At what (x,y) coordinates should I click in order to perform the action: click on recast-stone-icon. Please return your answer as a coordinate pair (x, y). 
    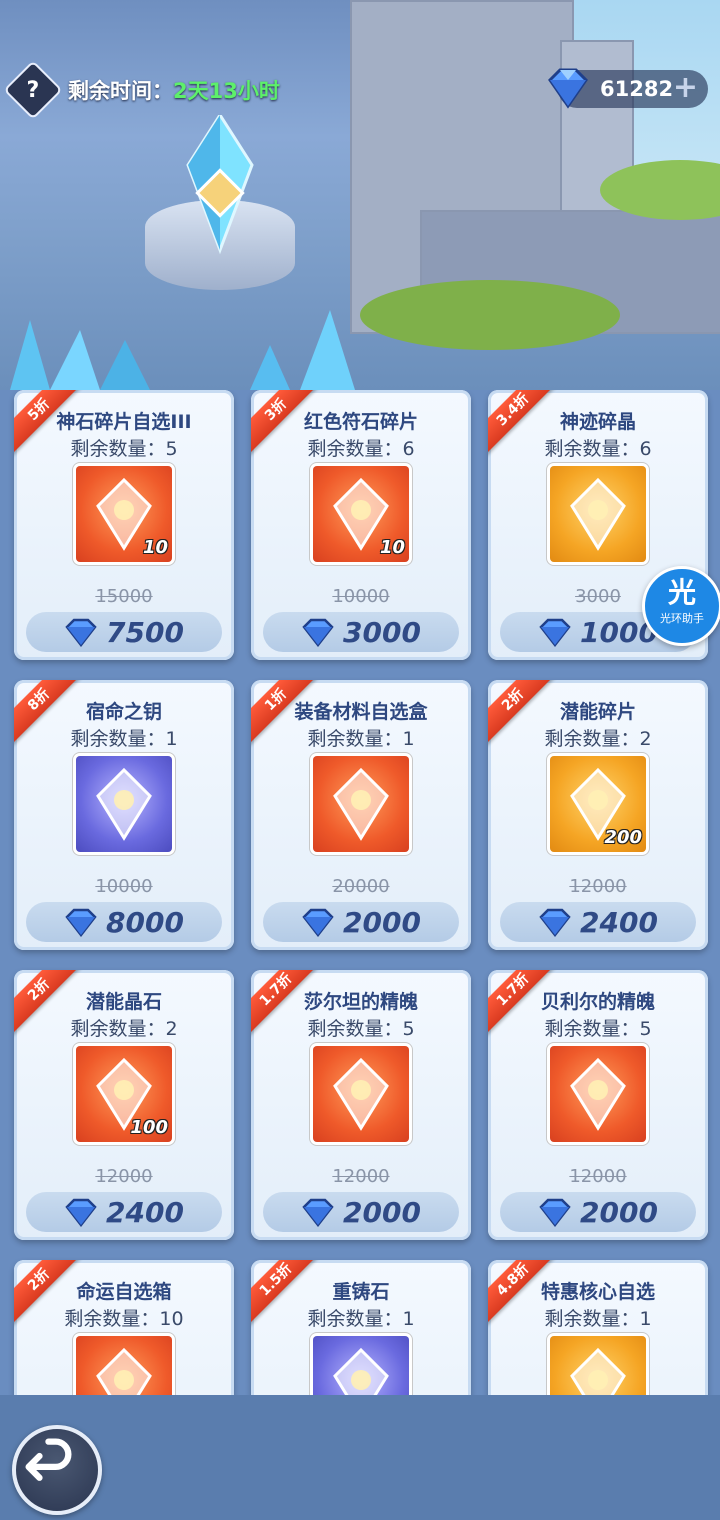
    Looking at the image, I should click on (361, 1365).